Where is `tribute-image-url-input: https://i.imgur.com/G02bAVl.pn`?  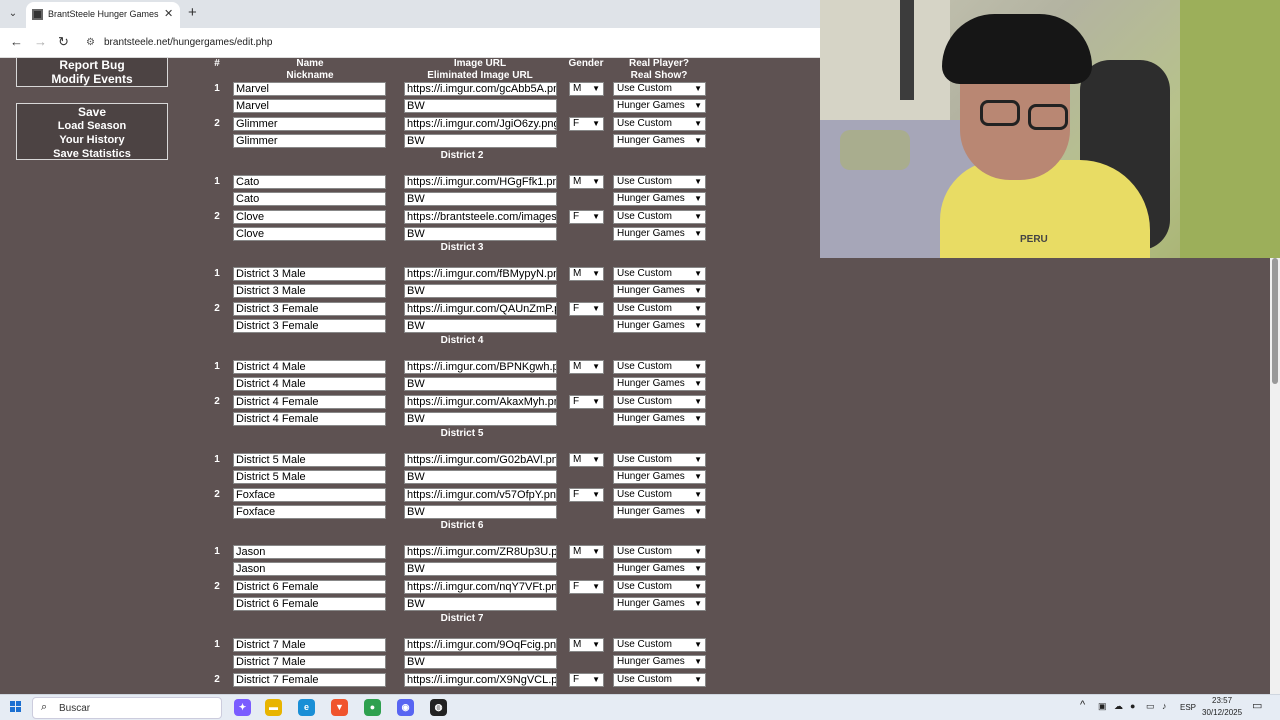
tribute-image-url-input: https://i.imgur.com/G02bAVl.pn is located at coordinates (480, 460).